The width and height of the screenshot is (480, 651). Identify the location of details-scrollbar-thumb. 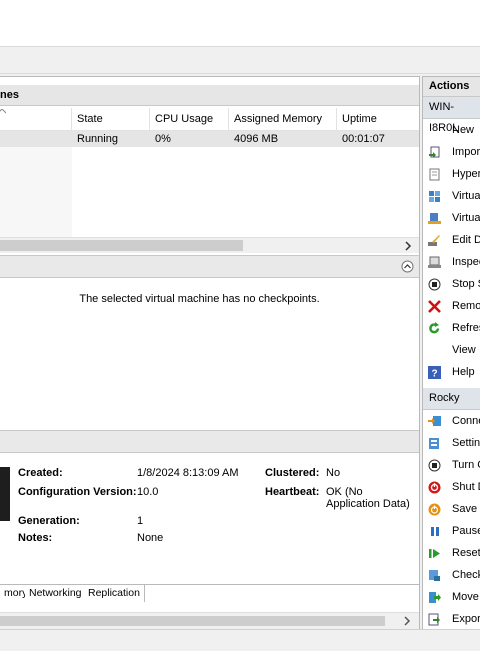
(192, 621).